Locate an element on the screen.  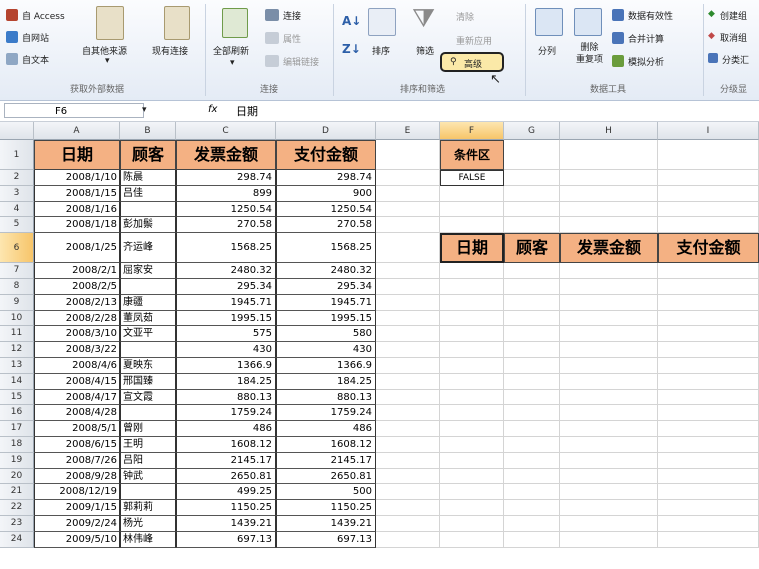
table-row-cell: 270.58 is located at coordinates (326, 225).